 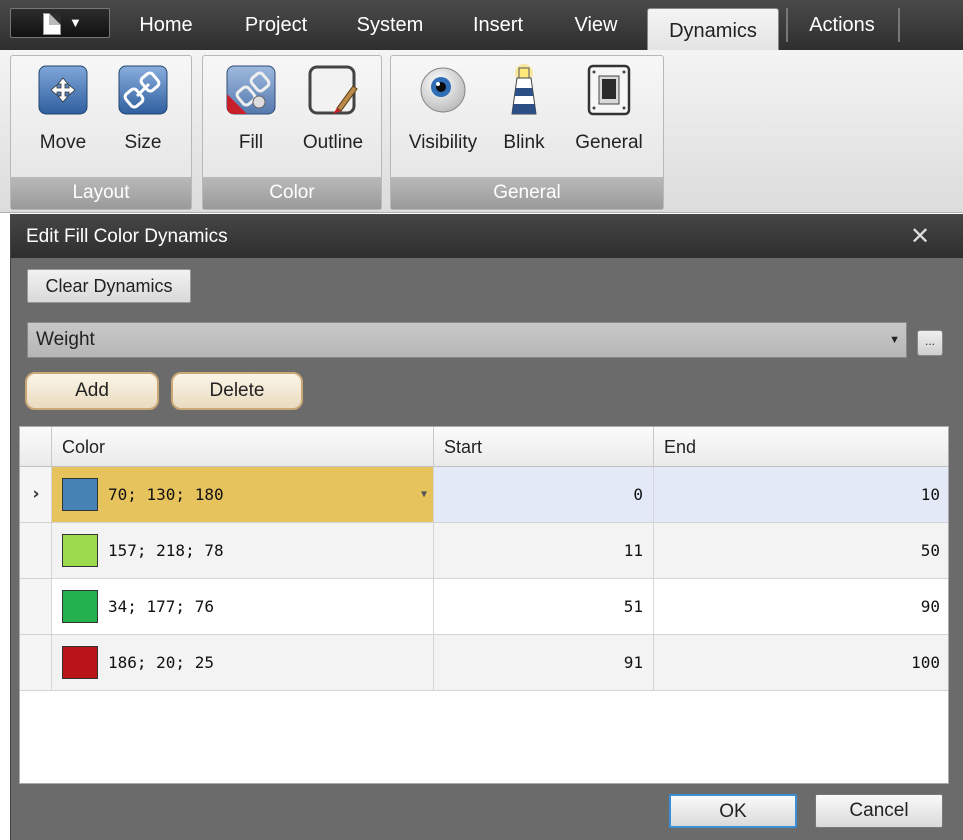 I want to click on end-cell: 50, so click(x=801, y=550).